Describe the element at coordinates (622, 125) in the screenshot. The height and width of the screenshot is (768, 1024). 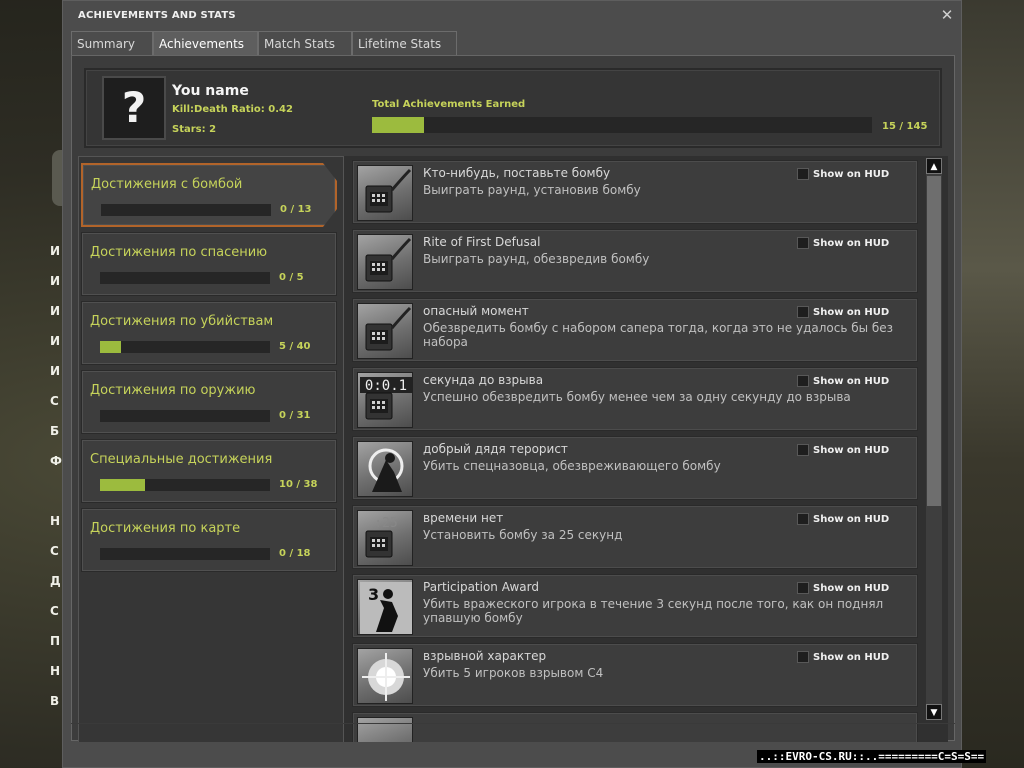
I see `total-progress-bar` at that location.